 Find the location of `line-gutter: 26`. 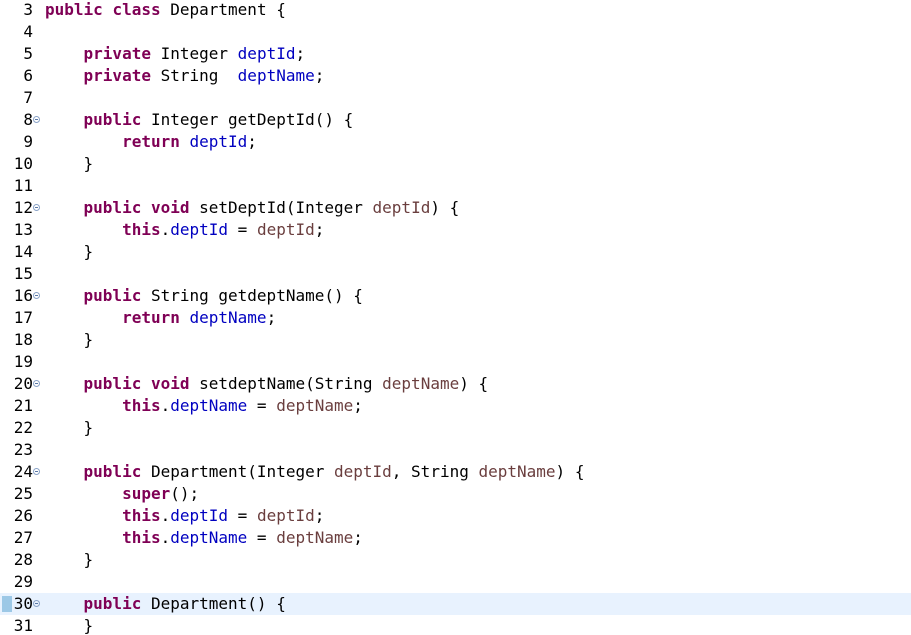

line-gutter: 26 is located at coordinates (22, 516).